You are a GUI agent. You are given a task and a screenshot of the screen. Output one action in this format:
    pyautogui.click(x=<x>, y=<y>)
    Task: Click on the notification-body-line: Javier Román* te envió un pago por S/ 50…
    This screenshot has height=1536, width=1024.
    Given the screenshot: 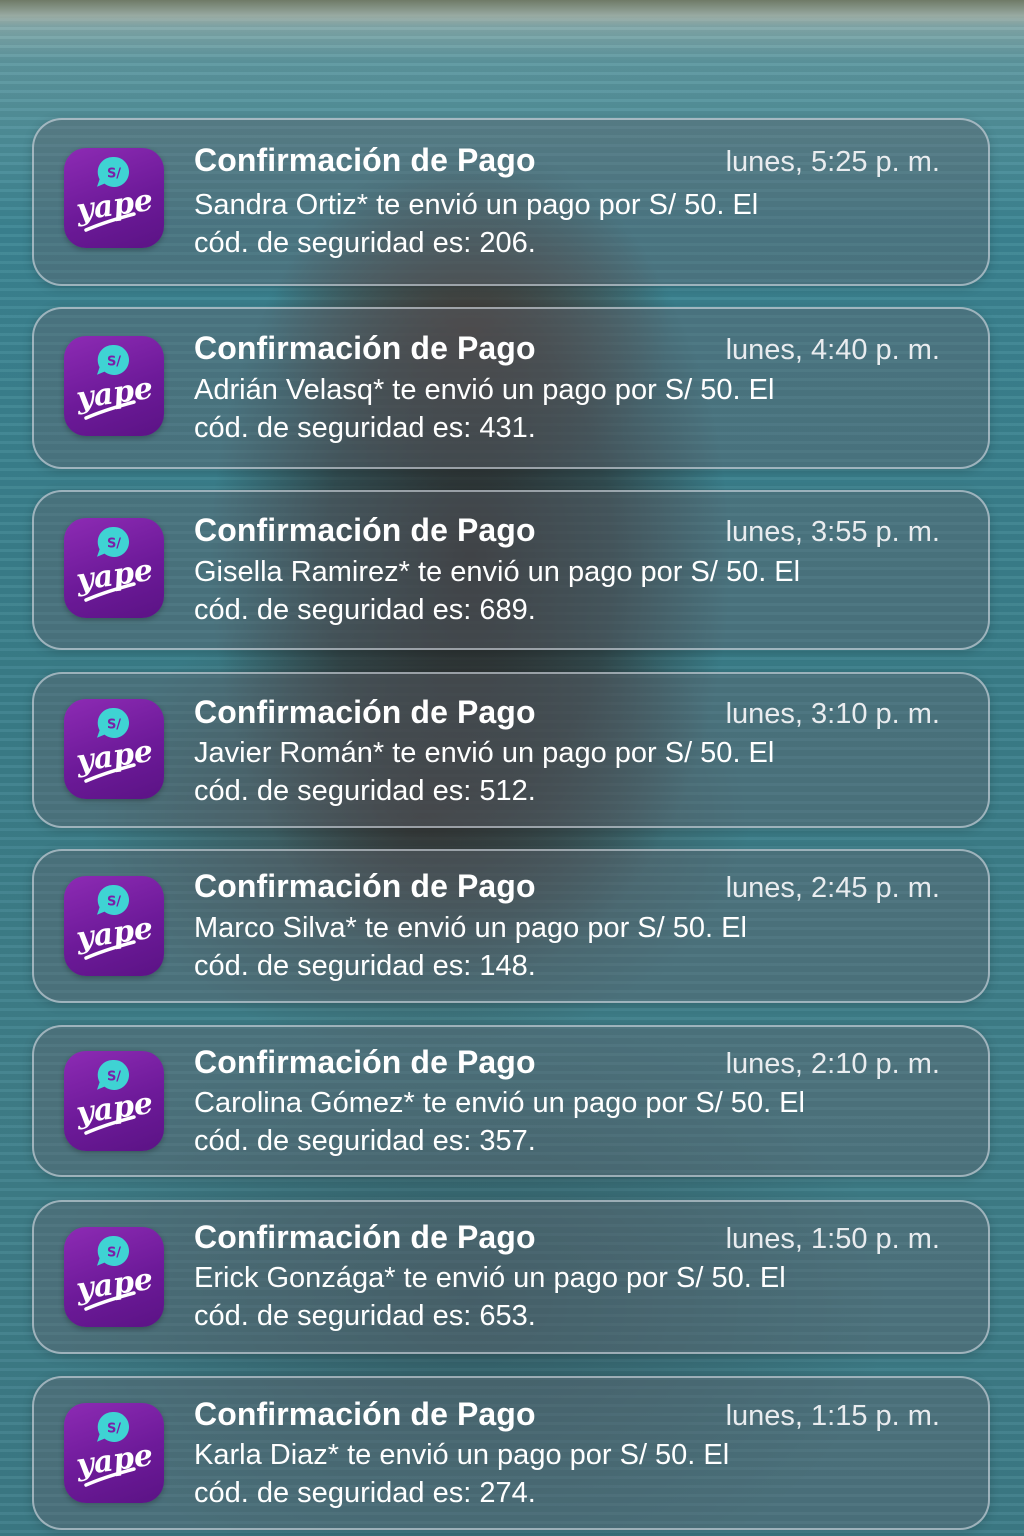 What is the action you would take?
    pyautogui.click(x=484, y=753)
    